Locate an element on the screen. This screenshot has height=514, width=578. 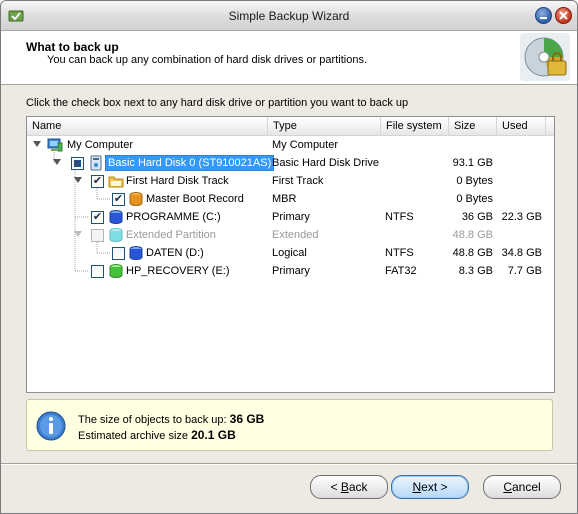
minimize-button is located at coordinates (543, 15).